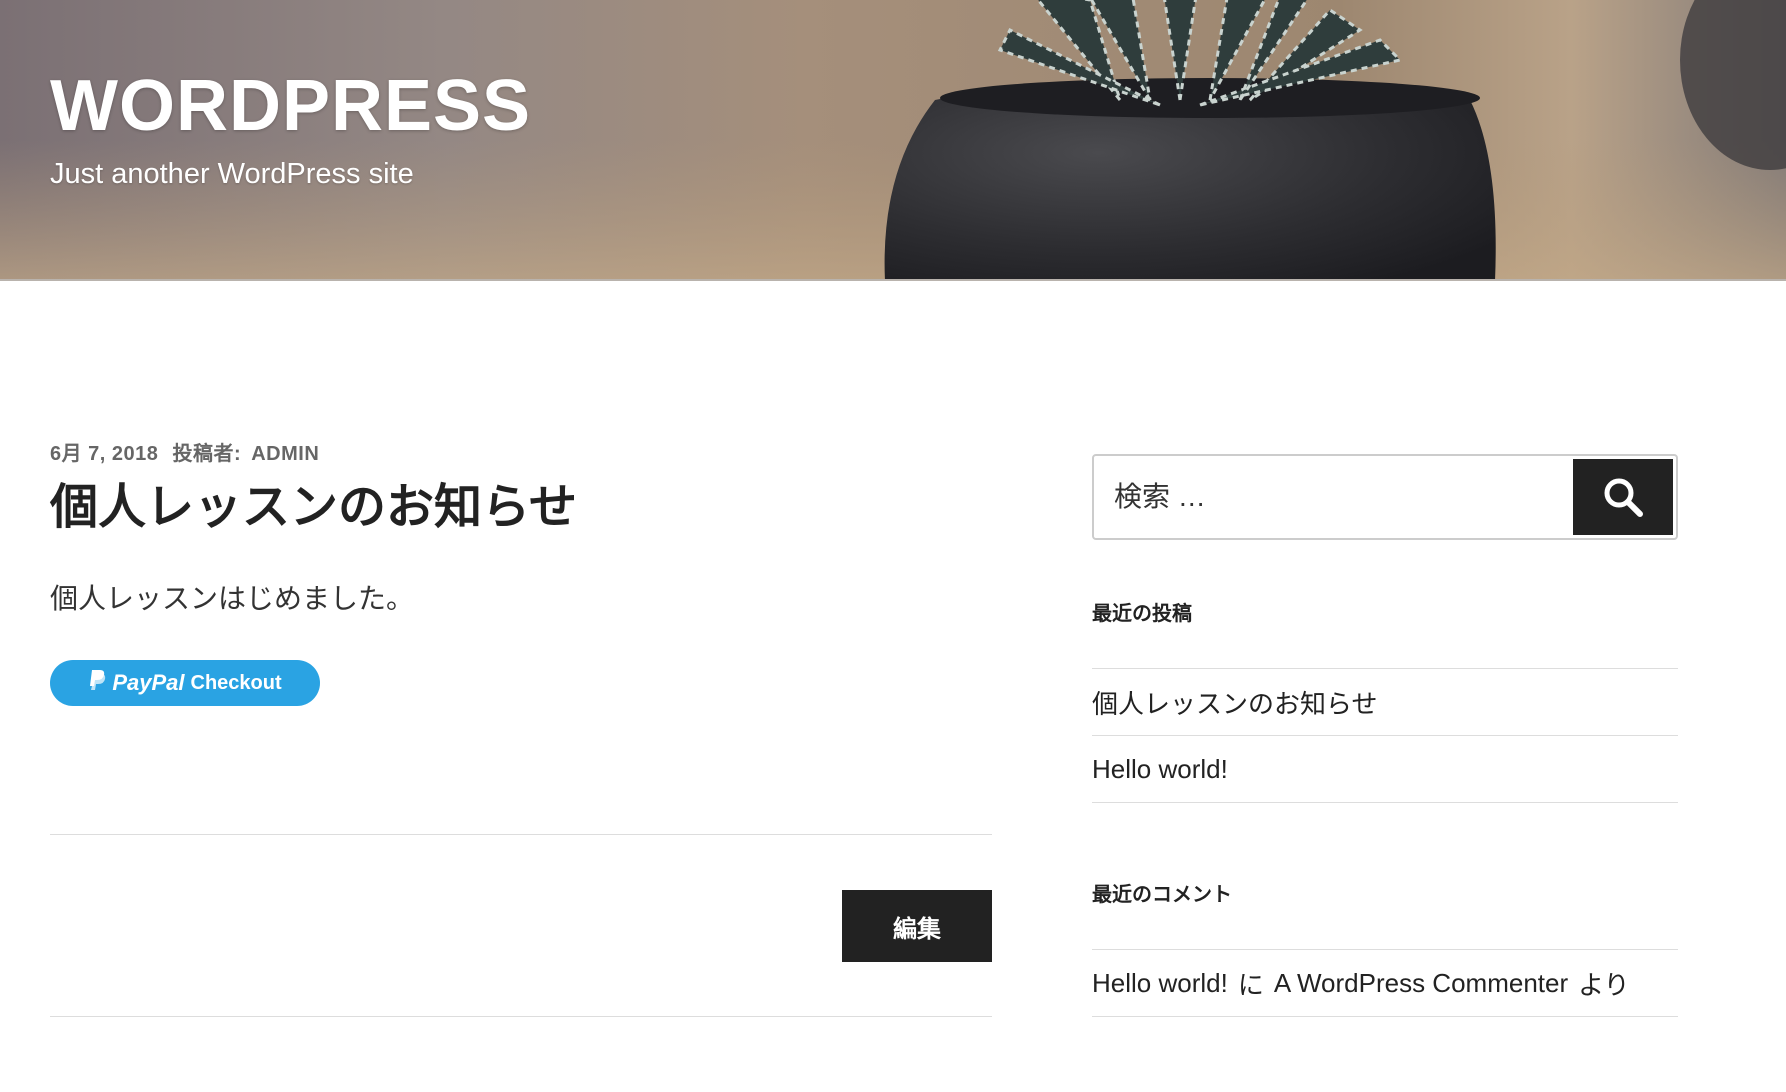 The width and height of the screenshot is (1786, 1092). I want to click on post-footer-divider-bottom, so click(521, 1016).